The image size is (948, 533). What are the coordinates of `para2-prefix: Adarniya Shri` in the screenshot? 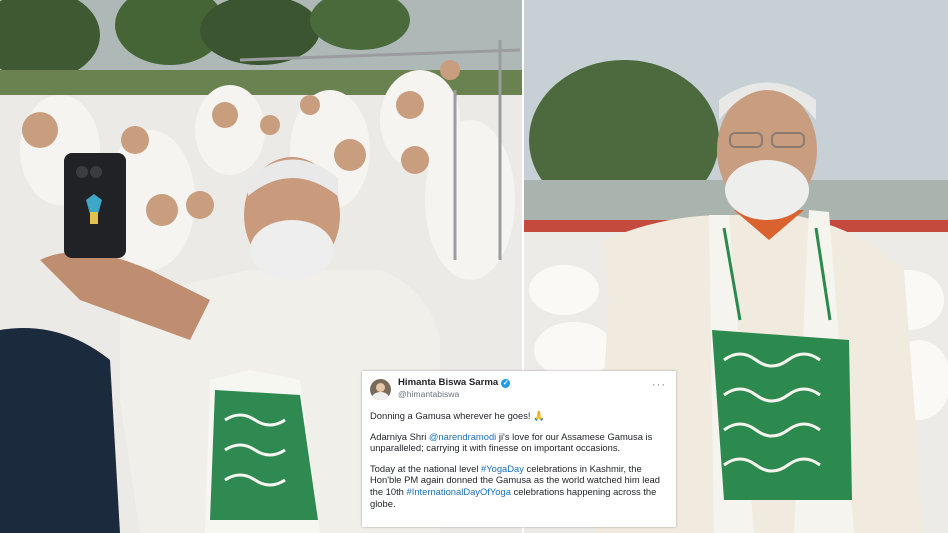 It's located at (399, 436).